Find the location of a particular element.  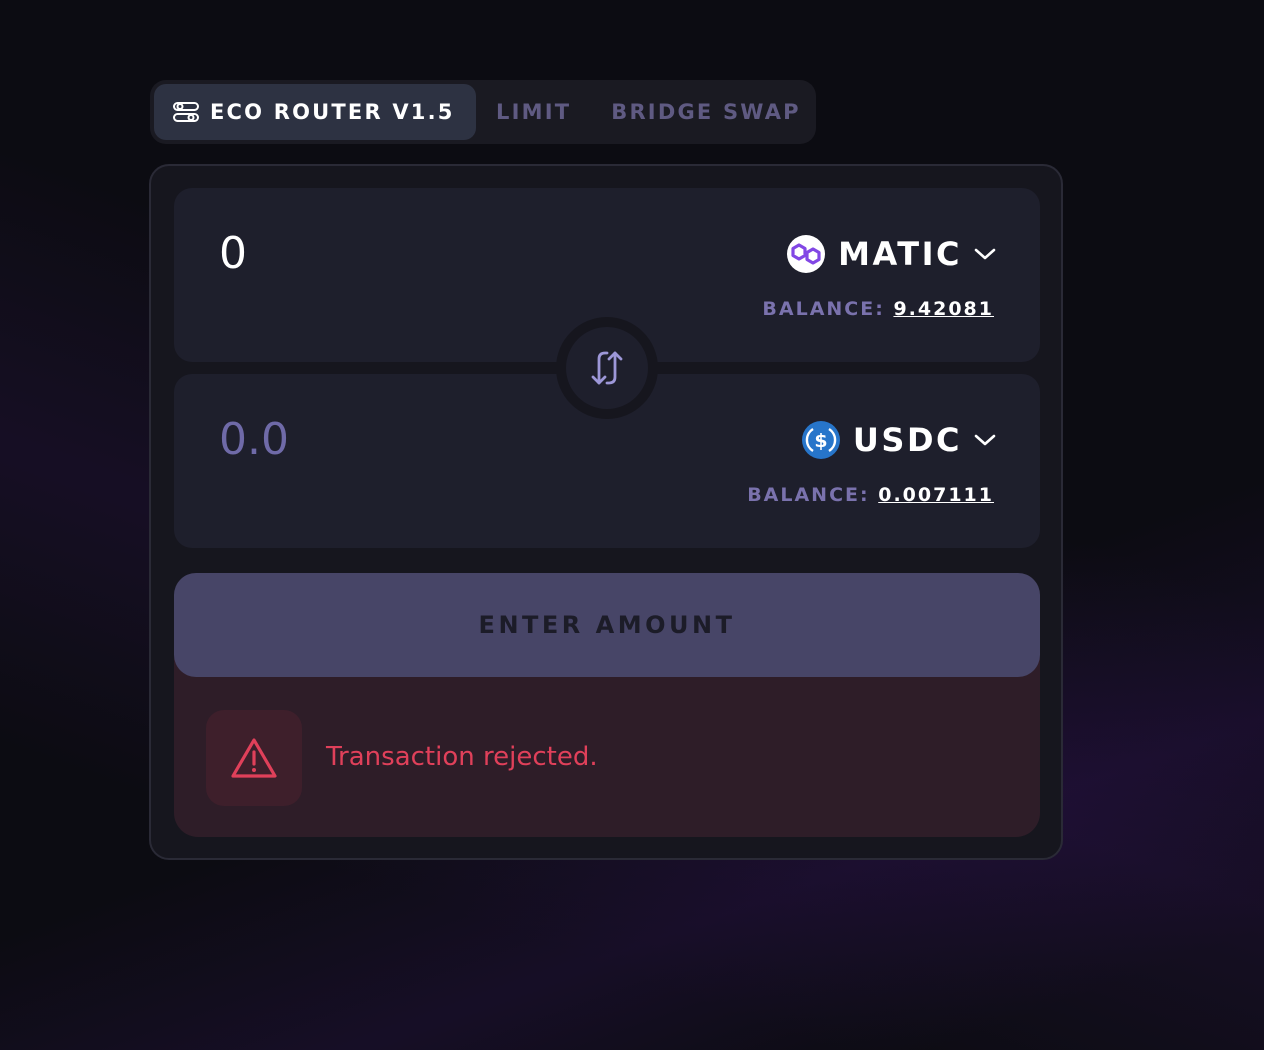

warning-icon is located at coordinates (254, 758).